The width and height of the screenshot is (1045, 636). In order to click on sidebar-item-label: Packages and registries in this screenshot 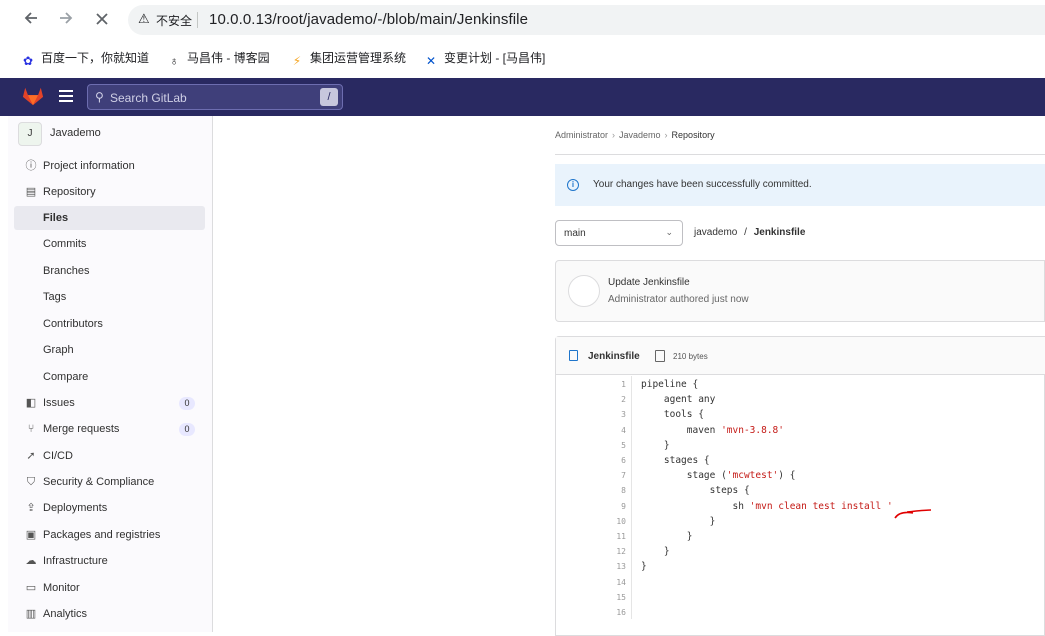, I will do `click(102, 535)`.